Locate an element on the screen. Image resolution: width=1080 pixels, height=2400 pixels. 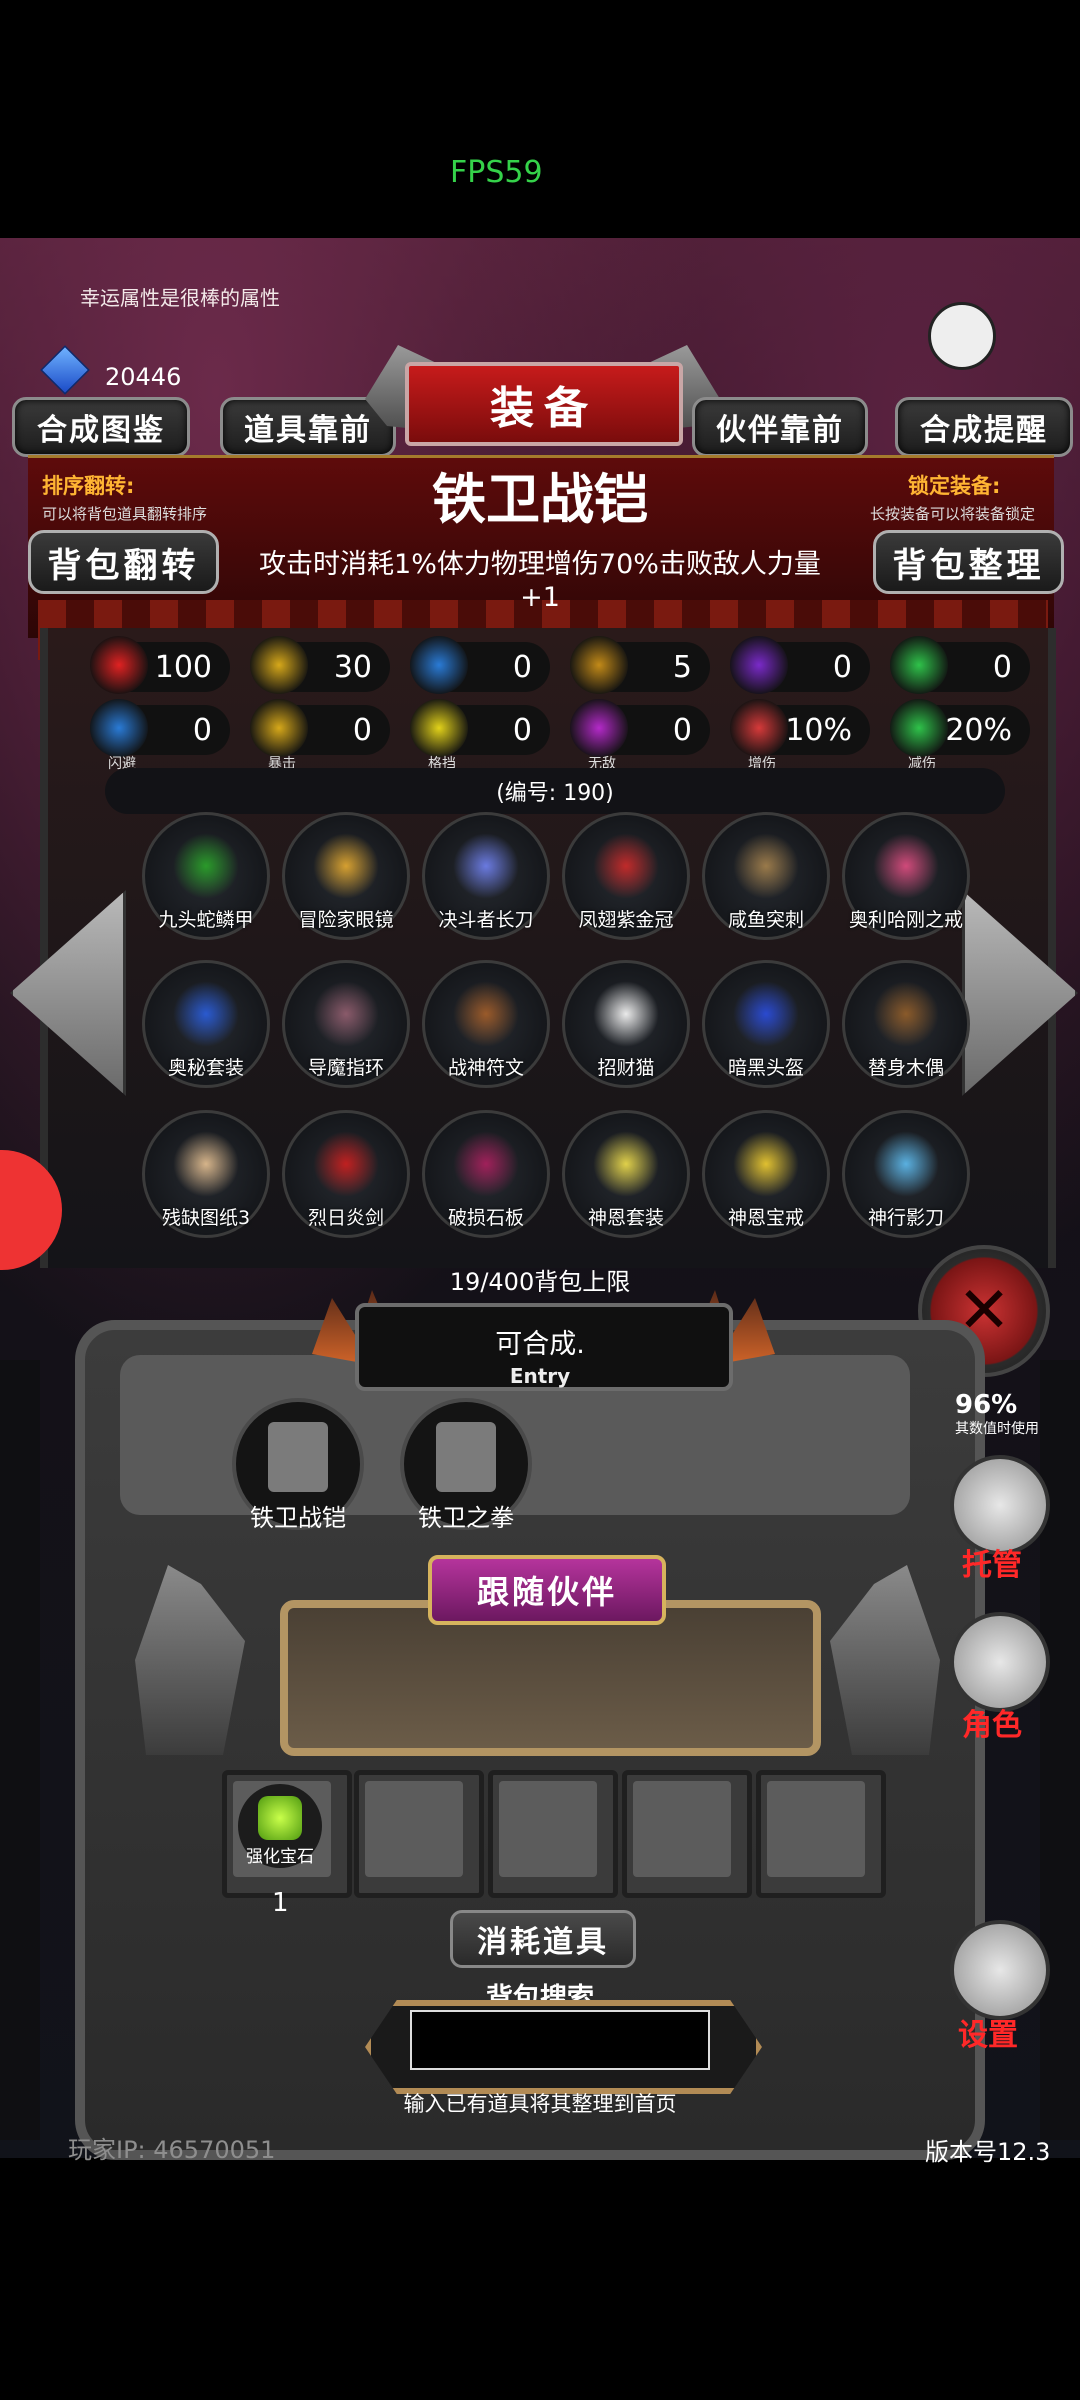
compose-reminder-button: 合成提醒 is located at coordinates (984, 427).